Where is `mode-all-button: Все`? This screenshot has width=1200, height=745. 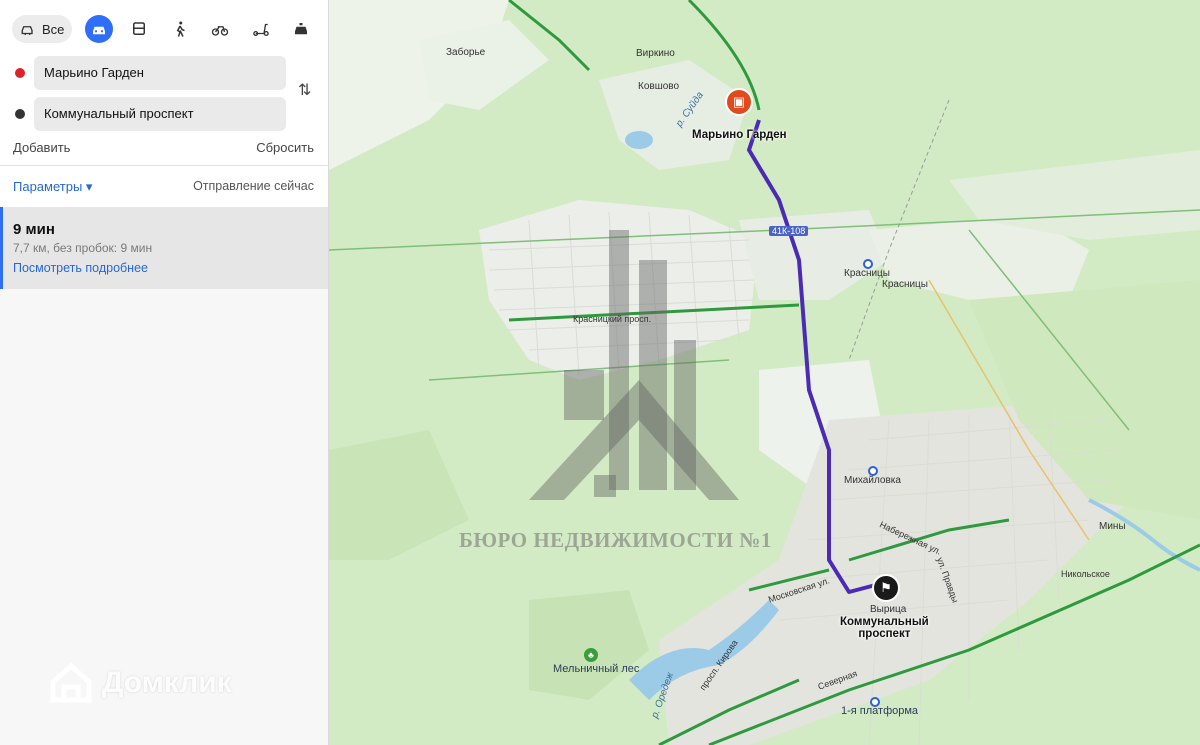
mode-all-button: Все is located at coordinates (42, 29).